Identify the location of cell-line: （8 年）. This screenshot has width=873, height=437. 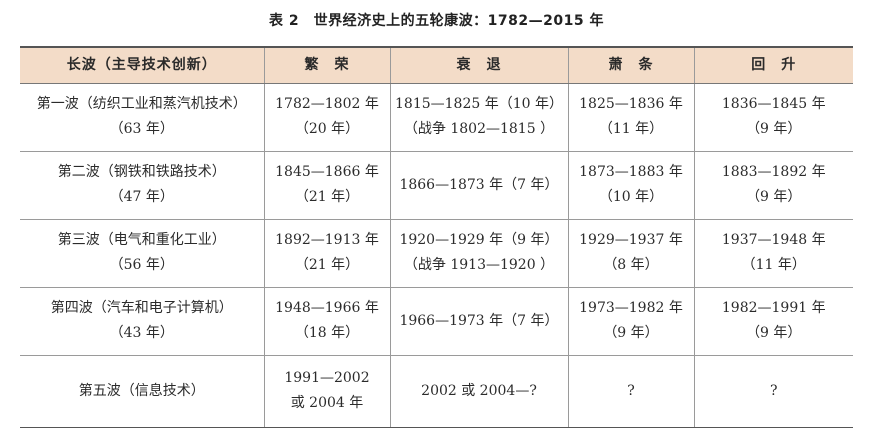
(631, 265).